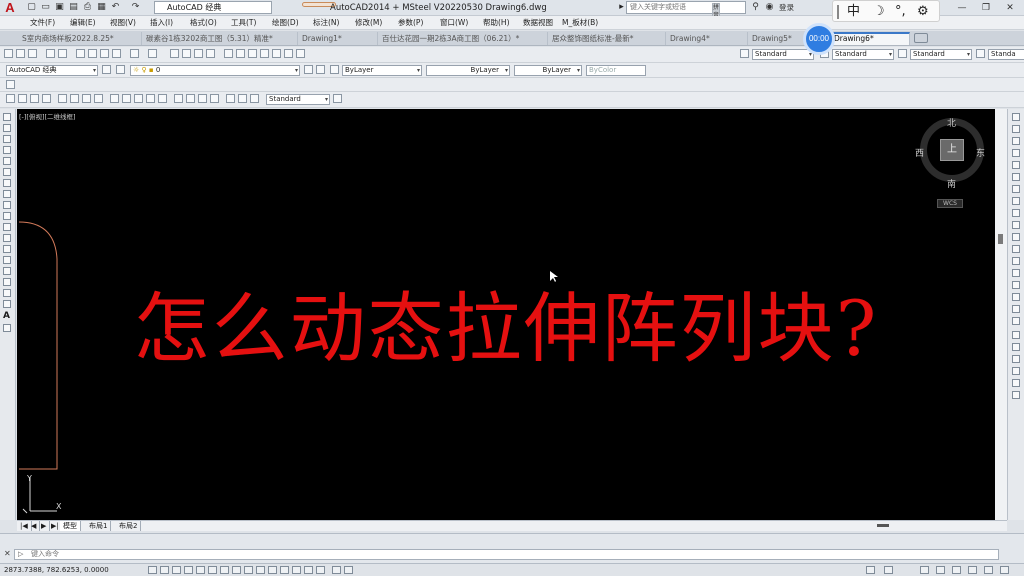 This screenshot has width=1024, height=576. Describe the element at coordinates (59, 7) in the screenshot. I see `save-icon: ▣` at that location.